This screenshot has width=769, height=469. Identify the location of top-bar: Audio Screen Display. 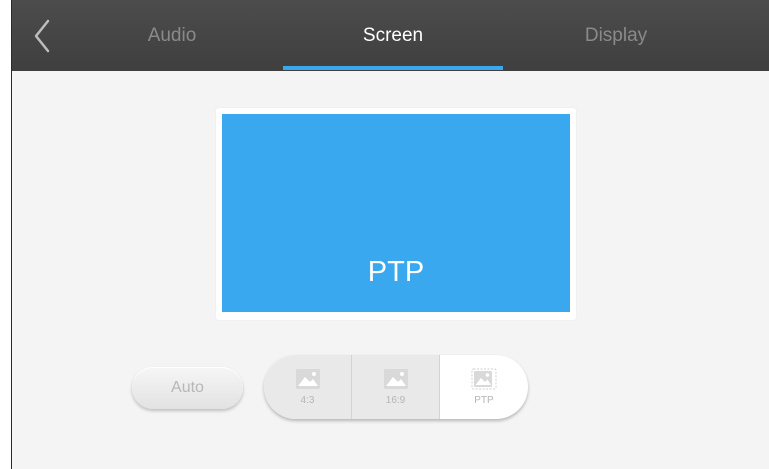
(390, 35).